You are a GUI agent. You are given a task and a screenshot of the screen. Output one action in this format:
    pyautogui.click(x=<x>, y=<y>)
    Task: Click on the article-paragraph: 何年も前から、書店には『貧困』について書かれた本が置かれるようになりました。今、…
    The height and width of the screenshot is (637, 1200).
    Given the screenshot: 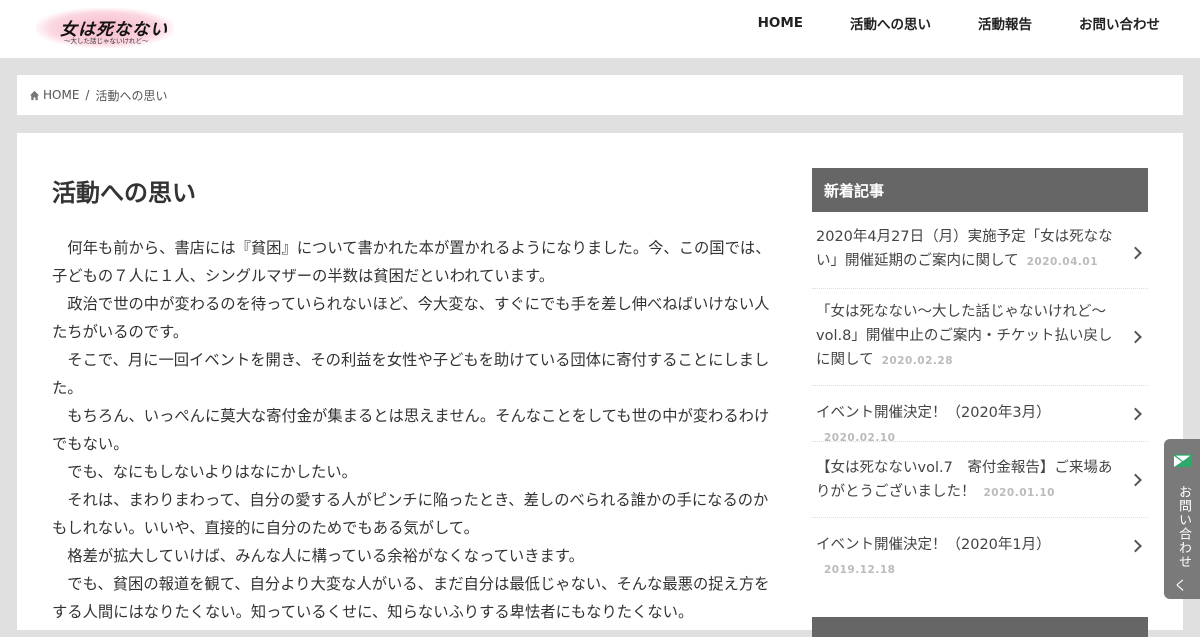 What is the action you would take?
    pyautogui.click(x=411, y=262)
    